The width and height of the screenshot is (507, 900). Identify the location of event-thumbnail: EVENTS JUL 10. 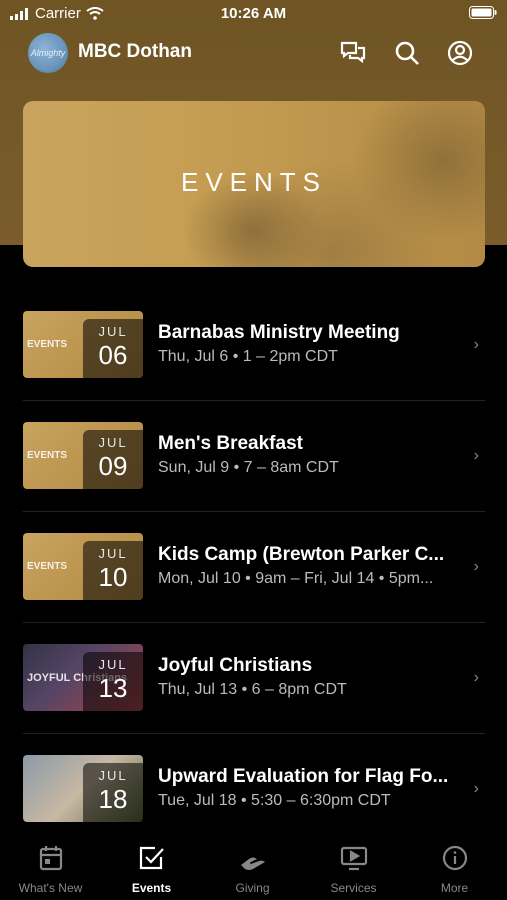
(83, 566).